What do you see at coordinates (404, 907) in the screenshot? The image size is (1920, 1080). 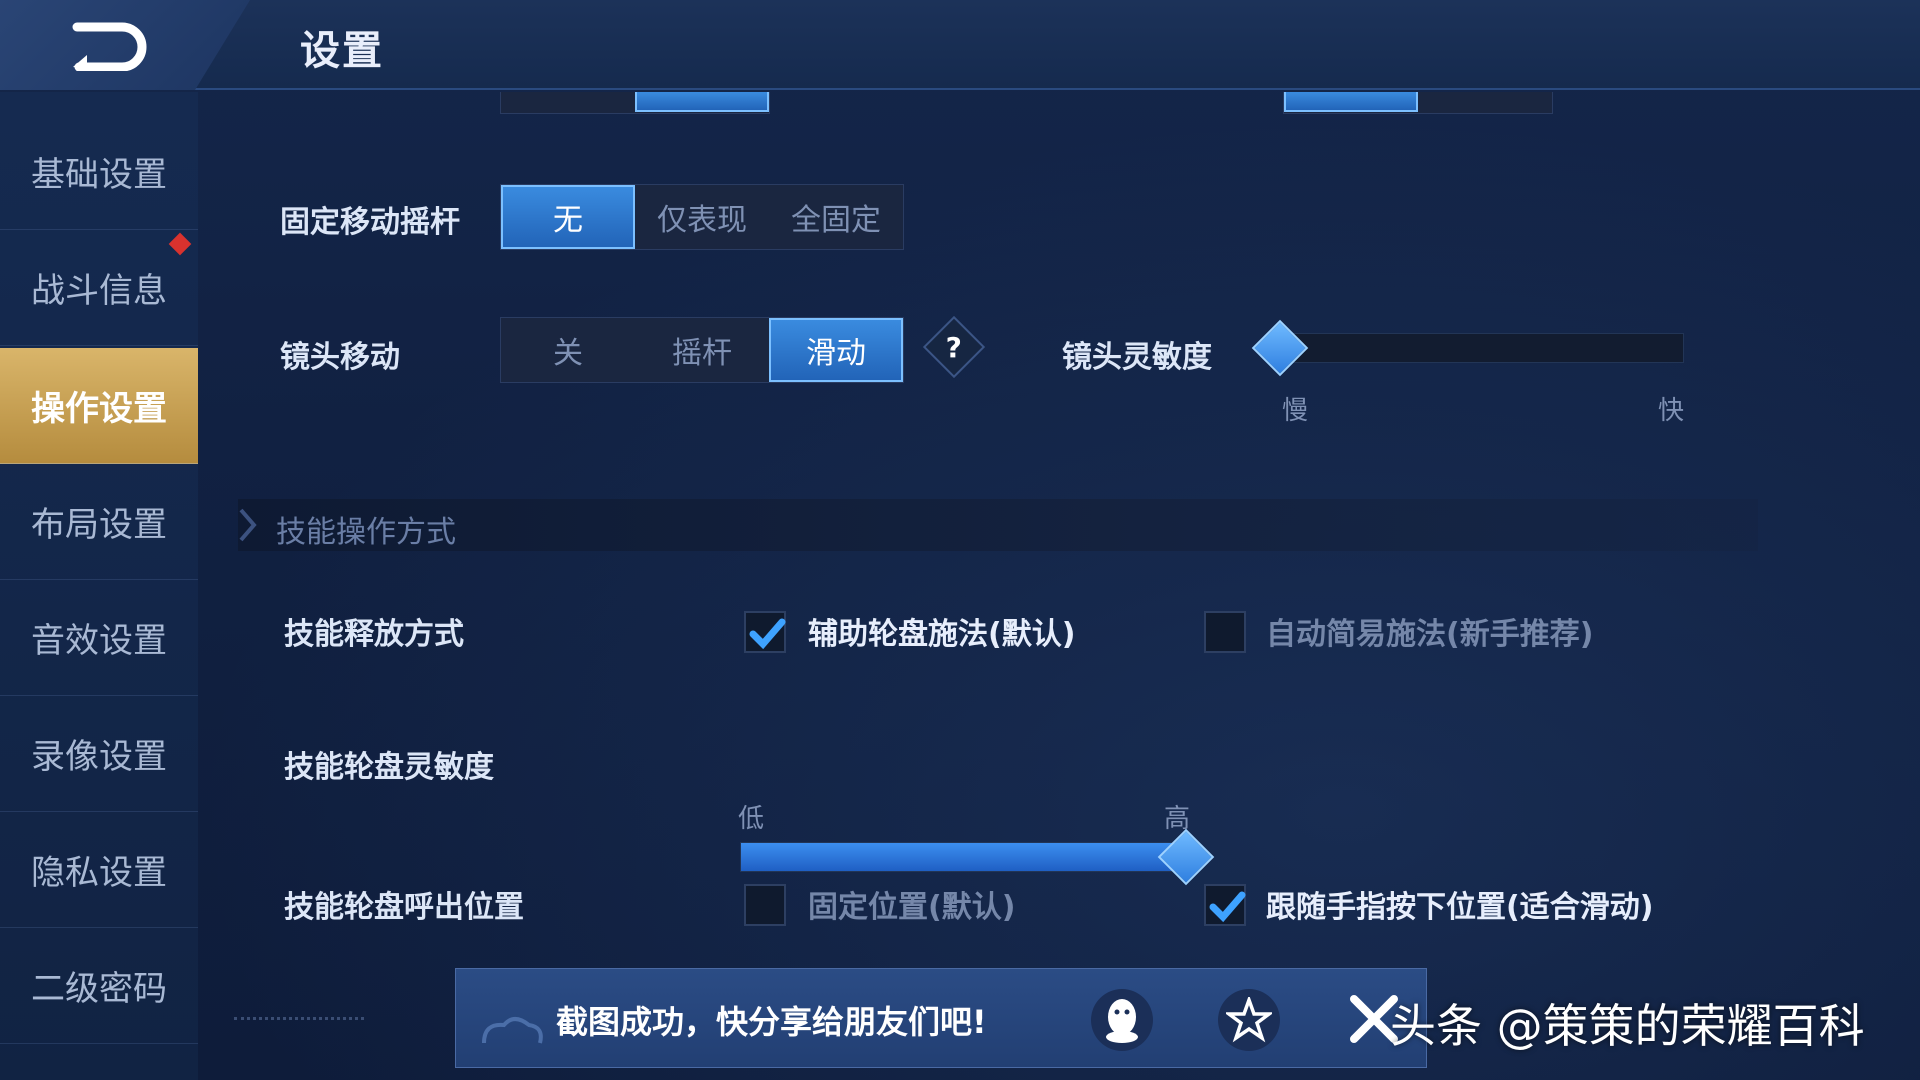 I see `skill-wheel-position-label: 技能轮盘呼出位置` at bounding box center [404, 907].